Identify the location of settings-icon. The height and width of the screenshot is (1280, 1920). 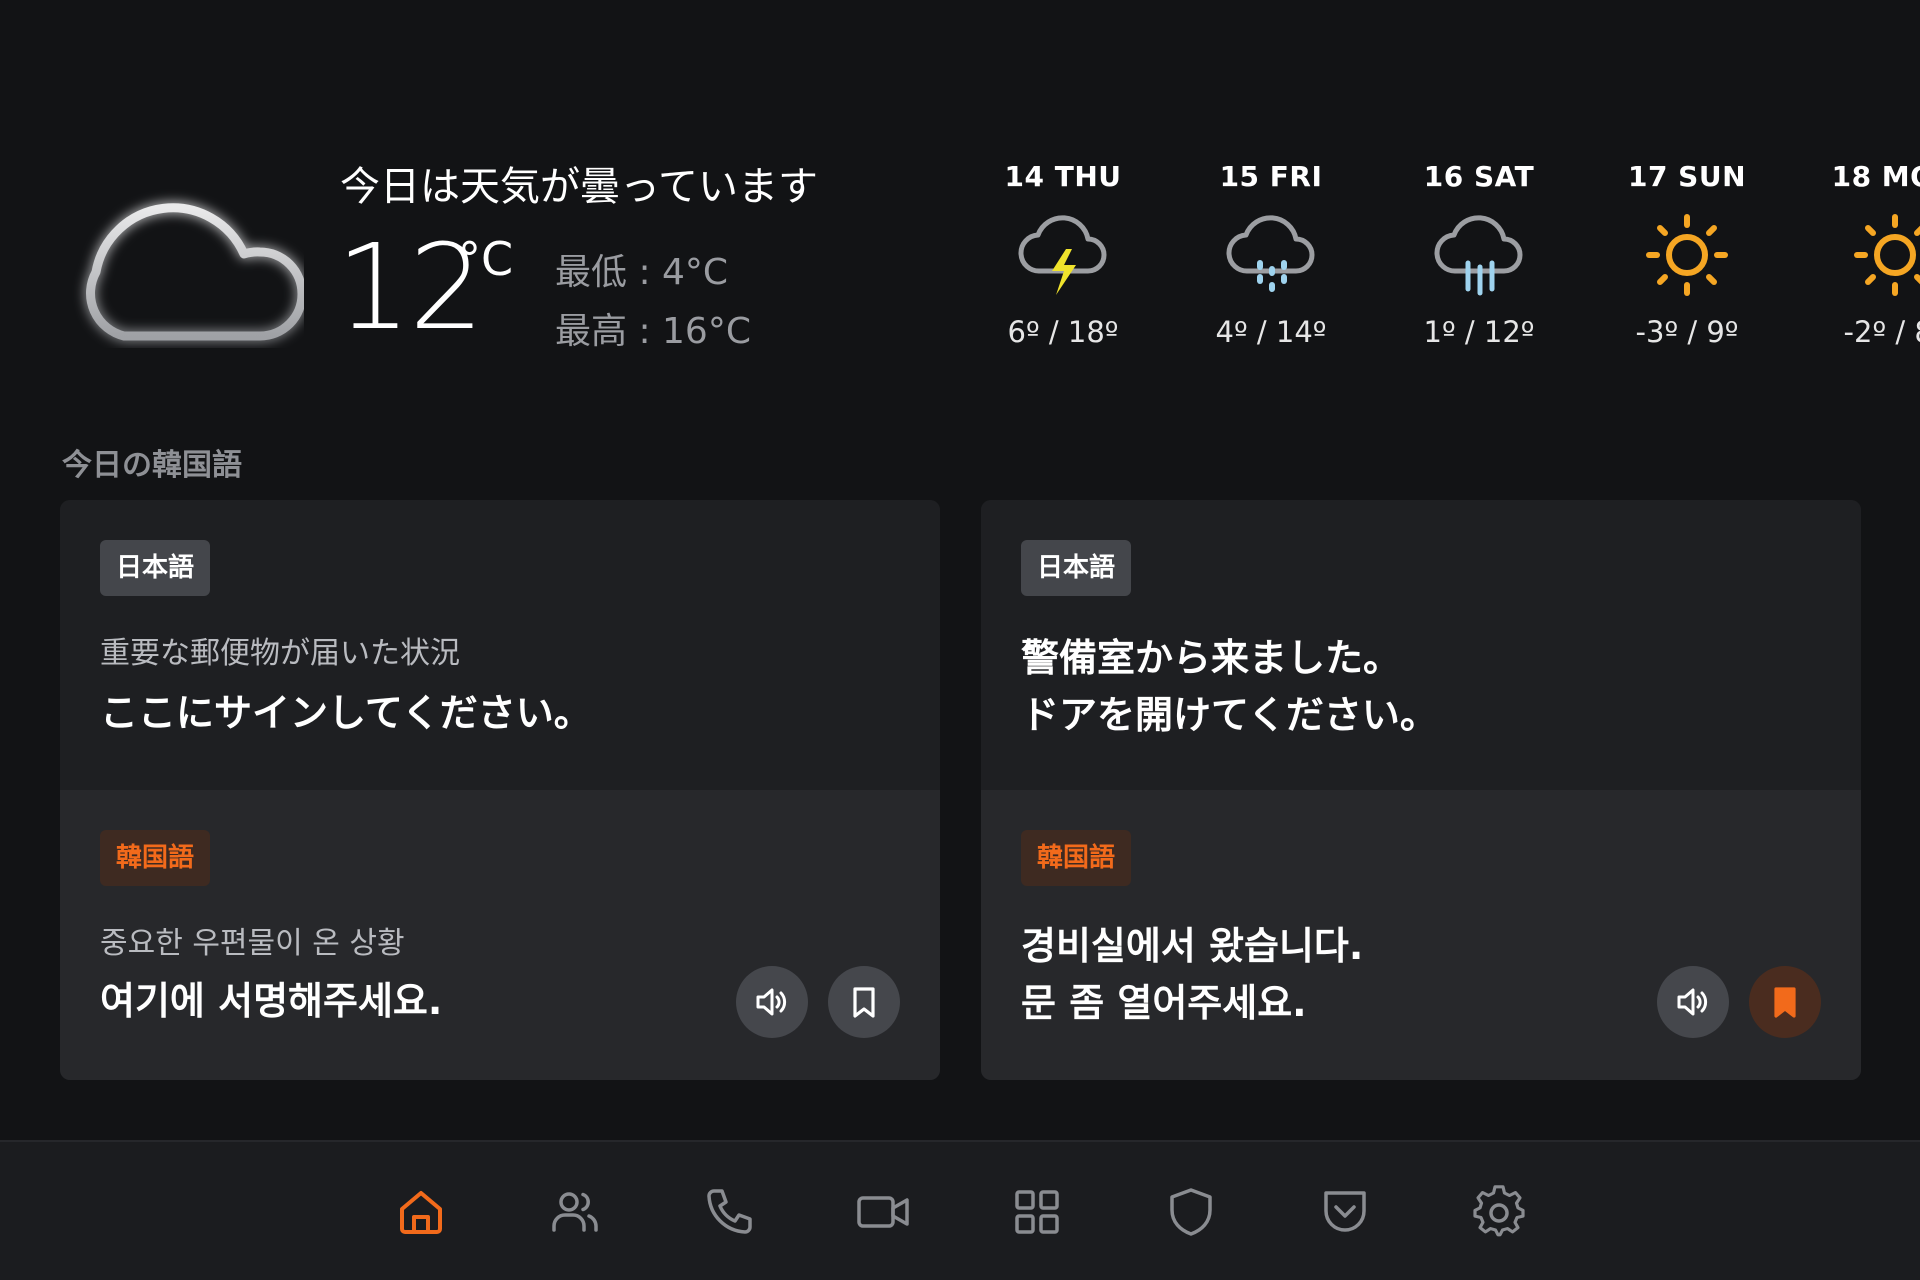
(1499, 1211).